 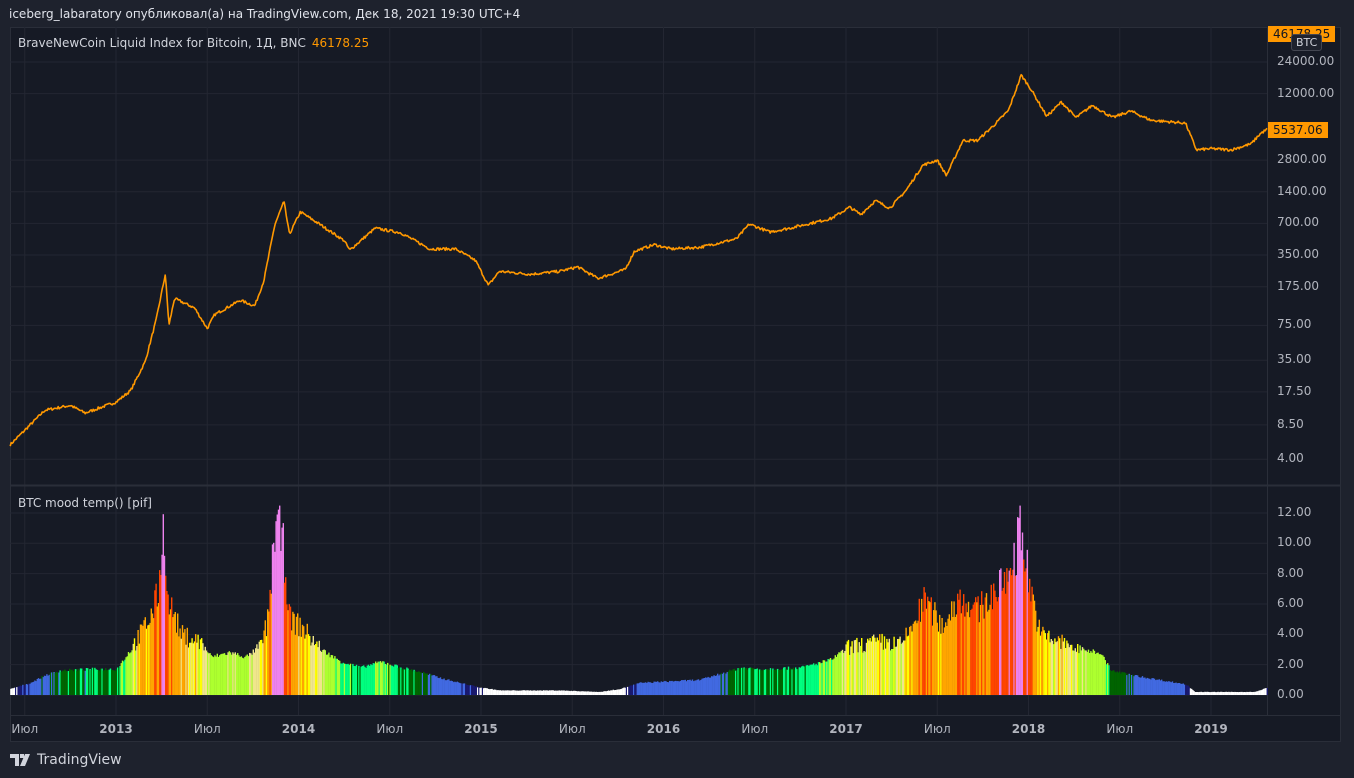 I want to click on currency-badge: BTC, so click(x=1307, y=42).